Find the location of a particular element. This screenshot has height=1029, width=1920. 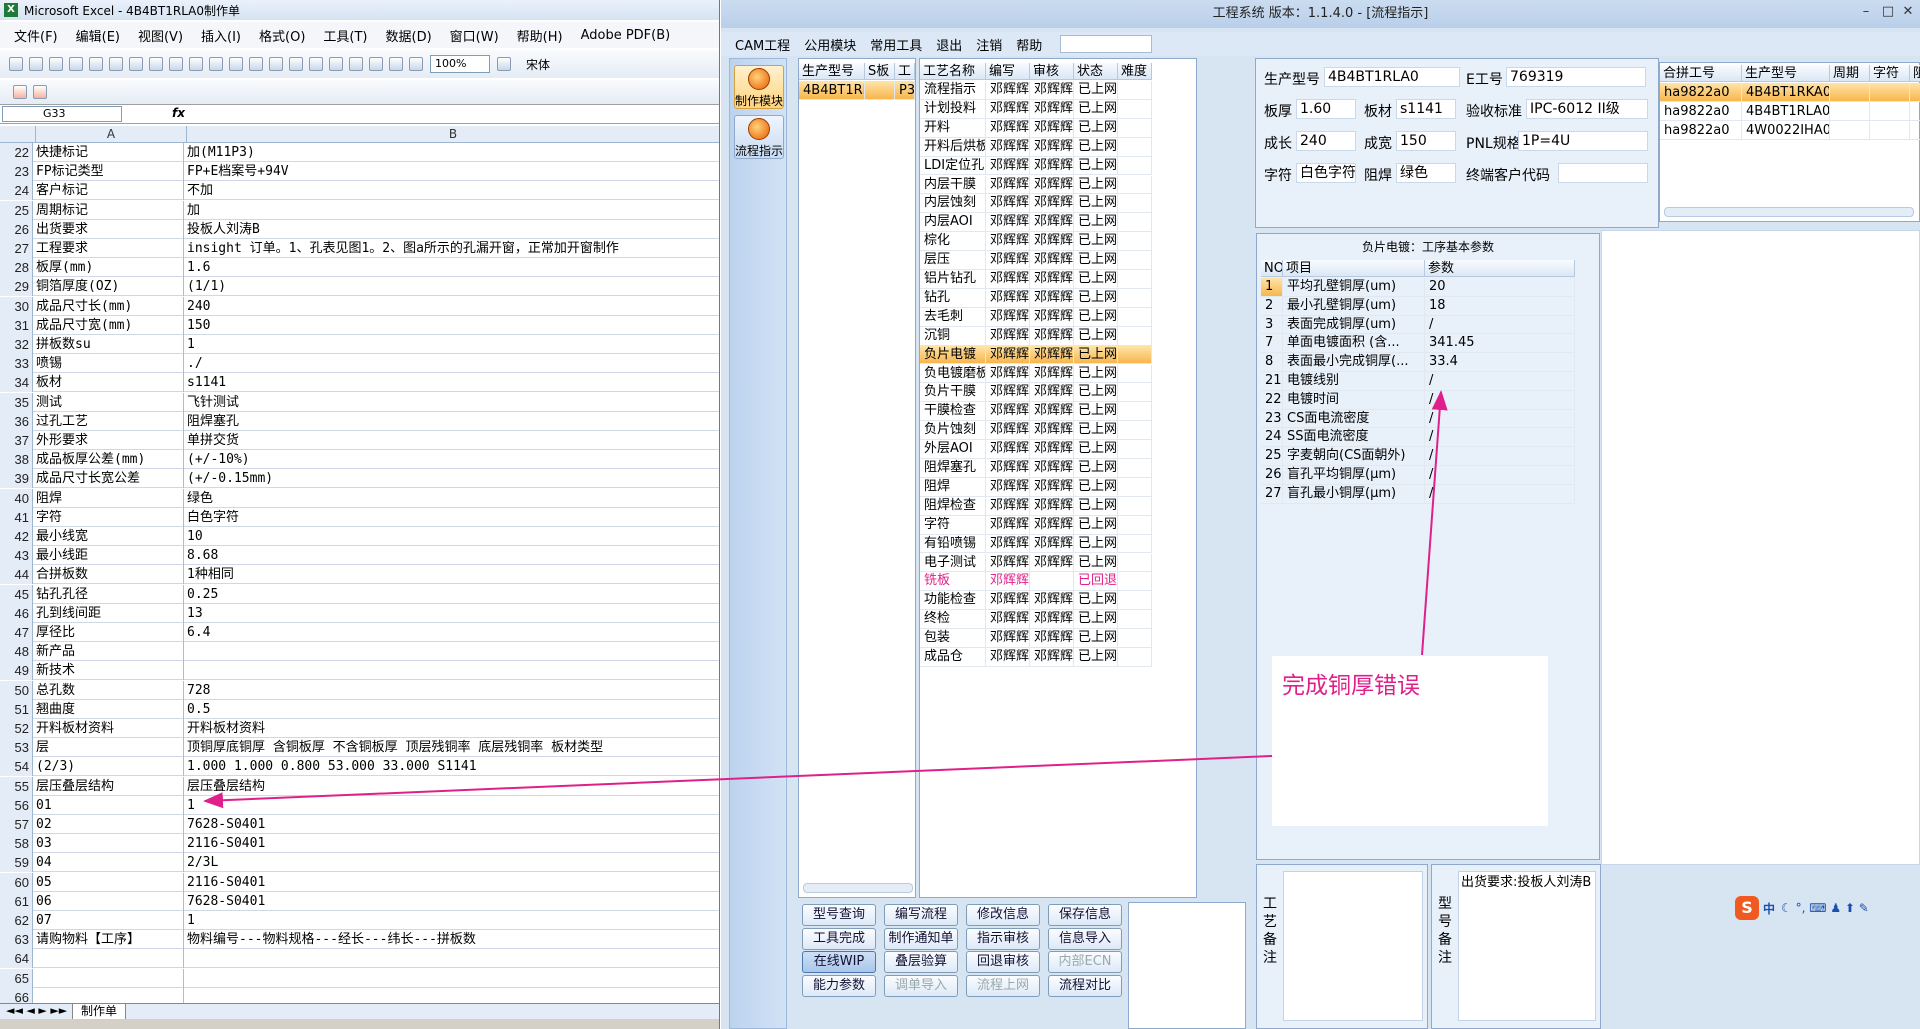

ime-toolbar: S 中 ☾ °, ⌨ ♟ ⬆ ✎ is located at coordinates (1827, 908).